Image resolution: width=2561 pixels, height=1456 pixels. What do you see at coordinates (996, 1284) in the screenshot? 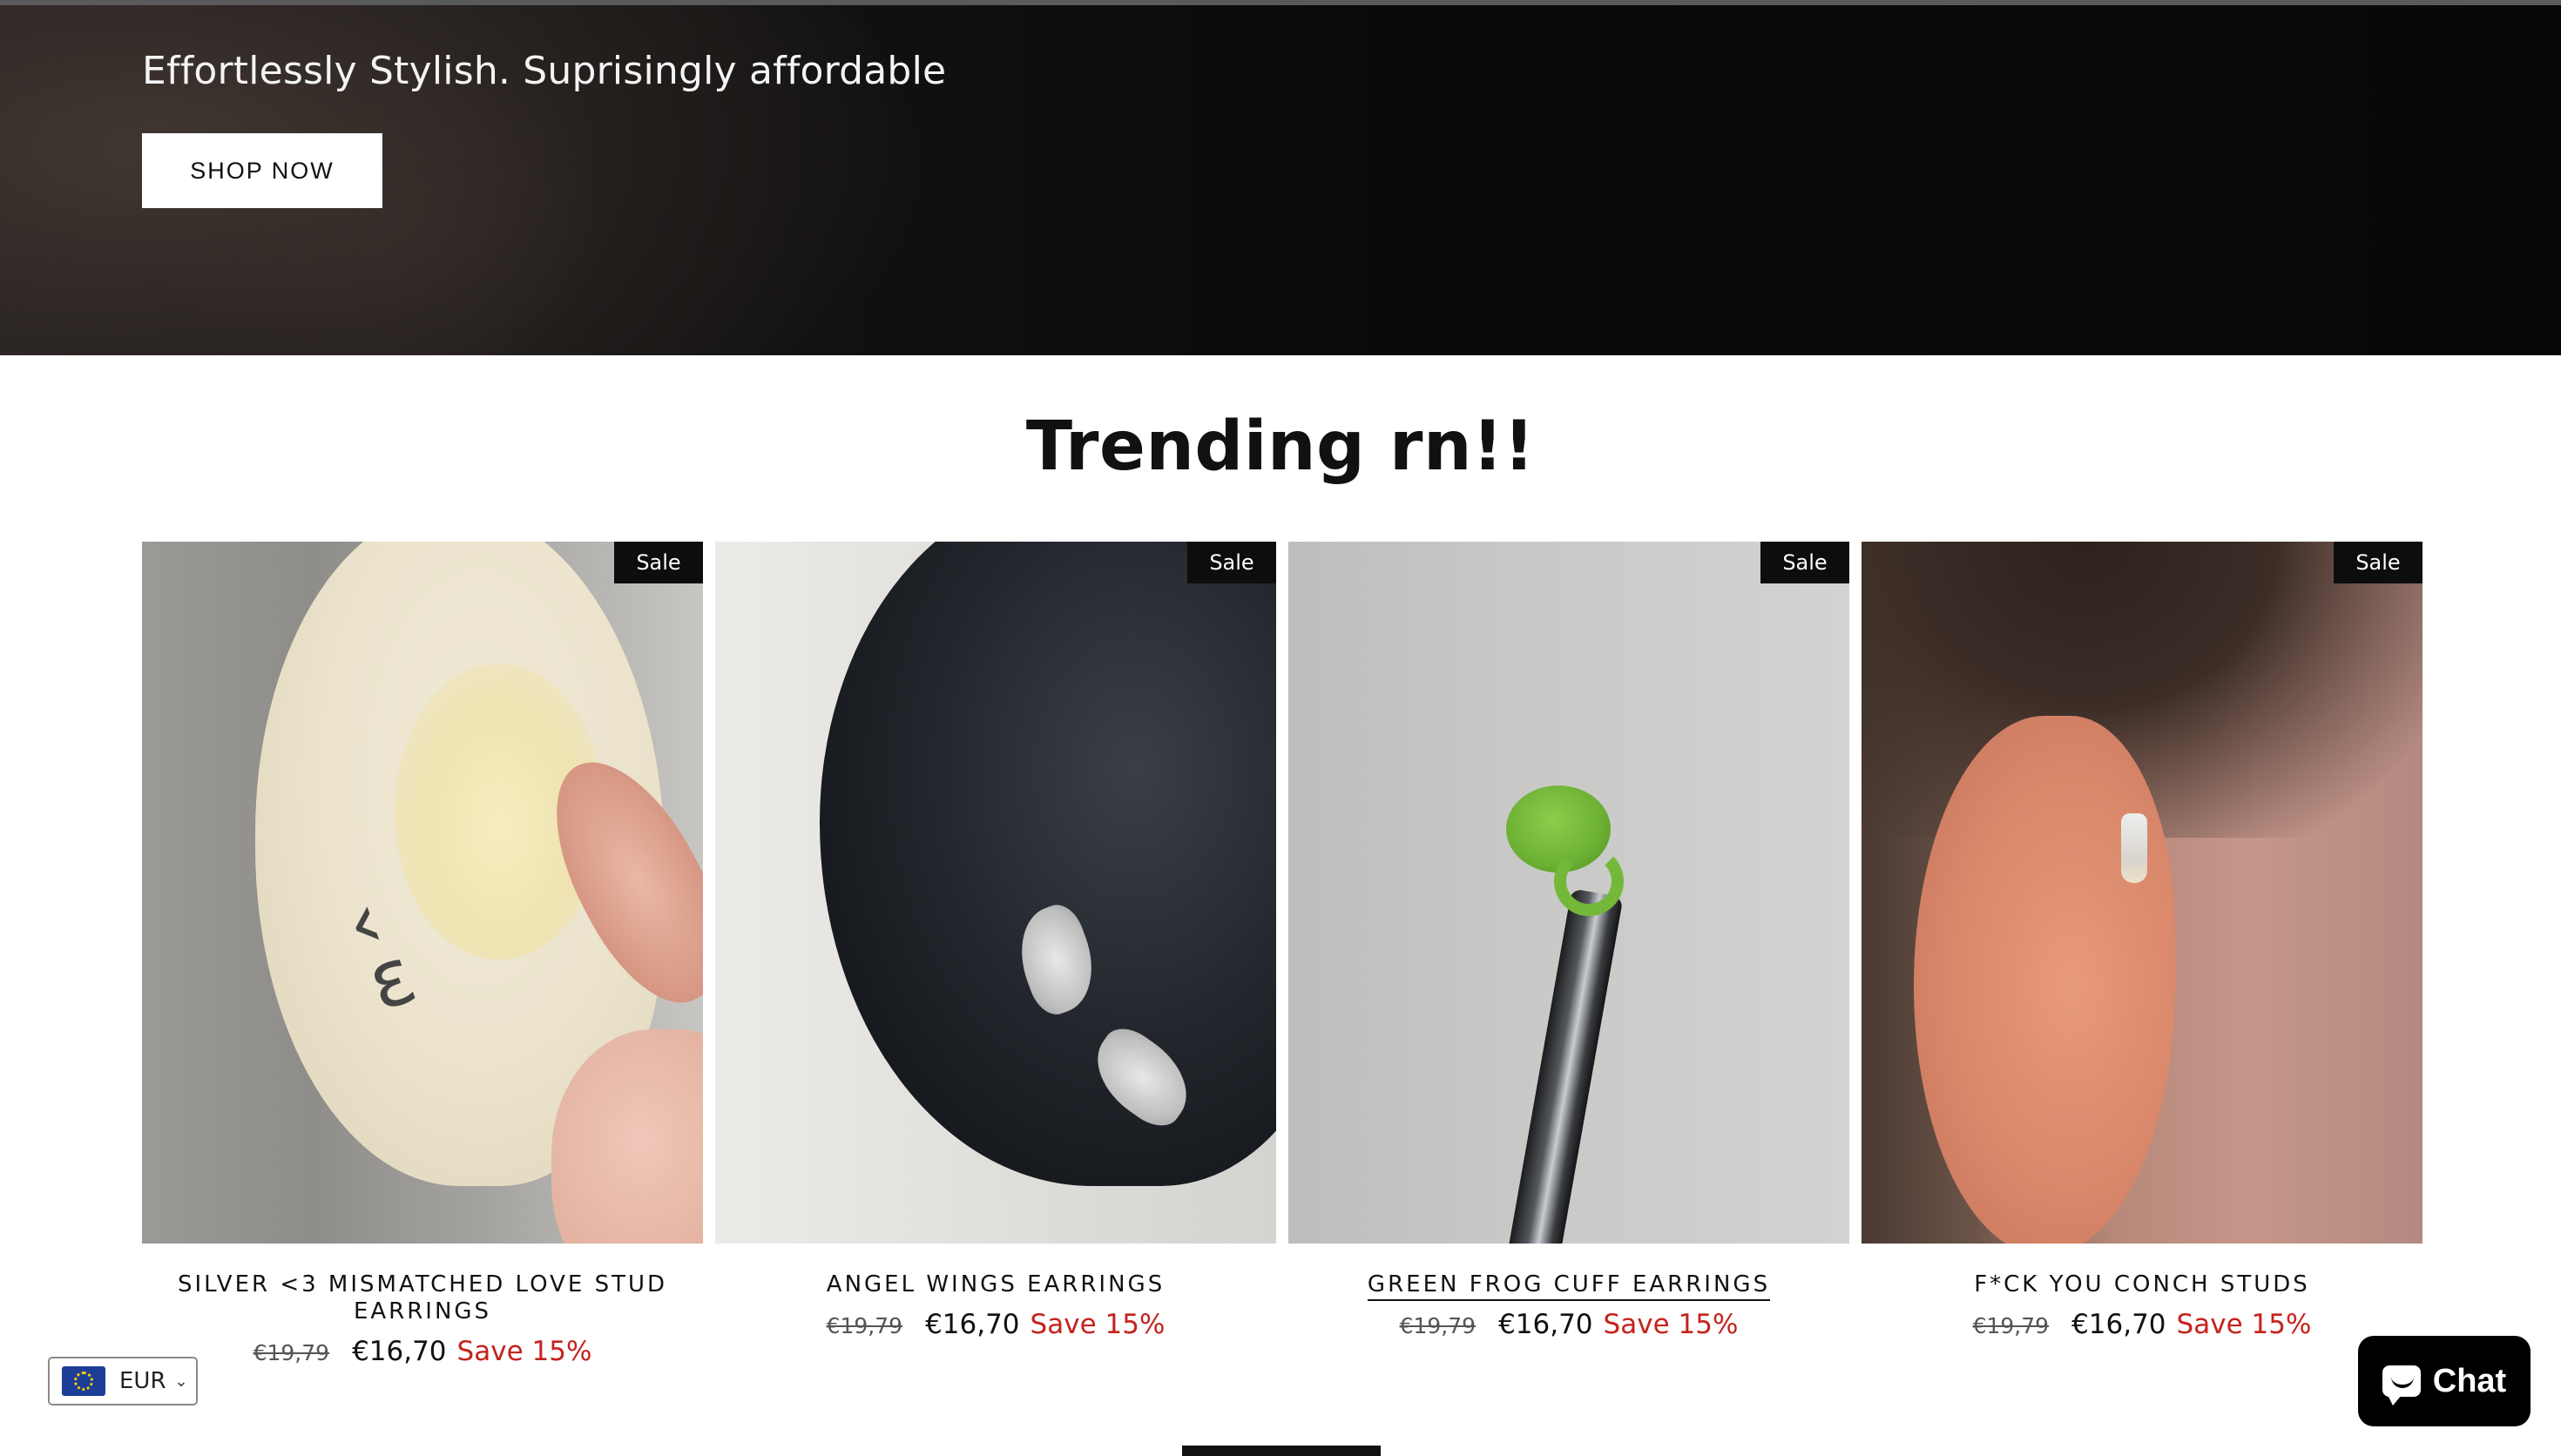
I see `product-title: ANGEL WINGS EARRINGS` at bounding box center [996, 1284].